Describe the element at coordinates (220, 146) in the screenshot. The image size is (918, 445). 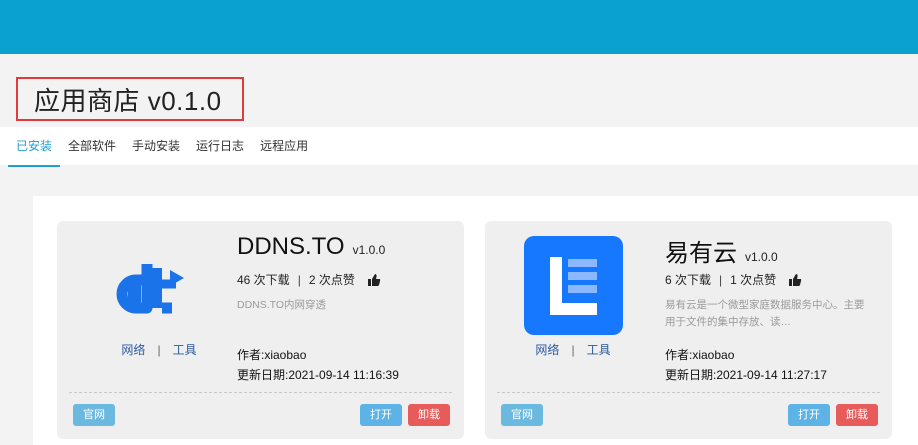
I see `tab-run-log: 运行日志` at that location.